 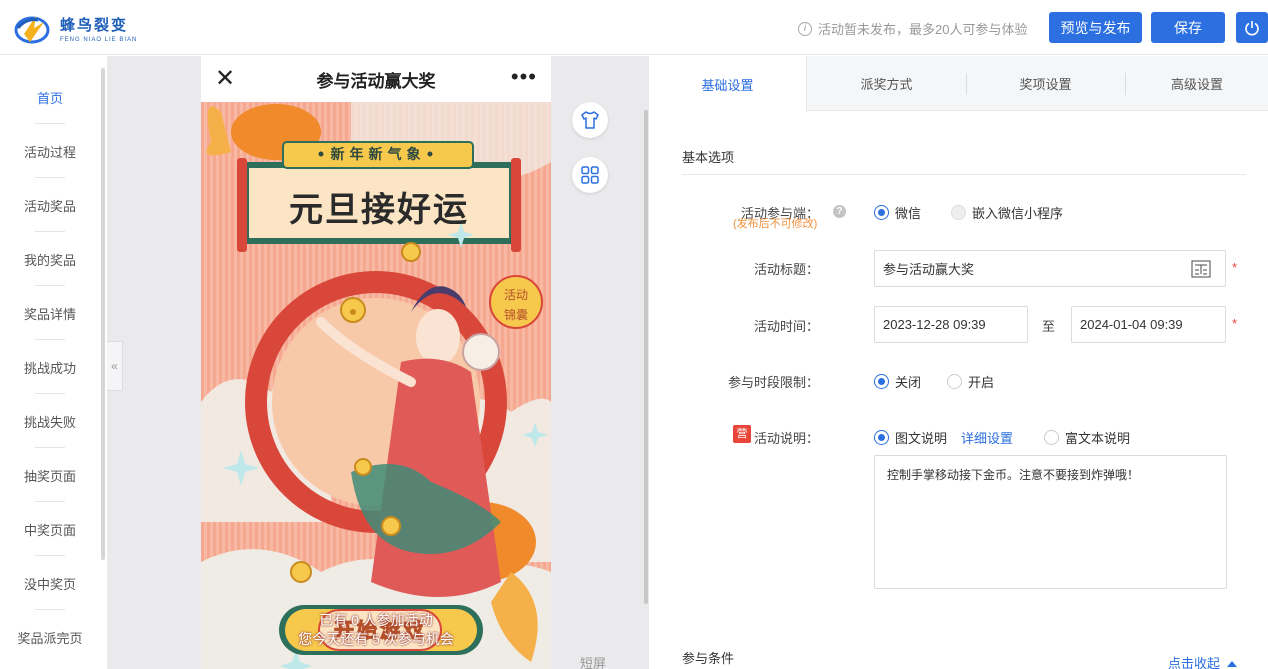 What do you see at coordinates (728, 84) in the screenshot?
I see `tab-basic-settings: 基础设置` at bounding box center [728, 84].